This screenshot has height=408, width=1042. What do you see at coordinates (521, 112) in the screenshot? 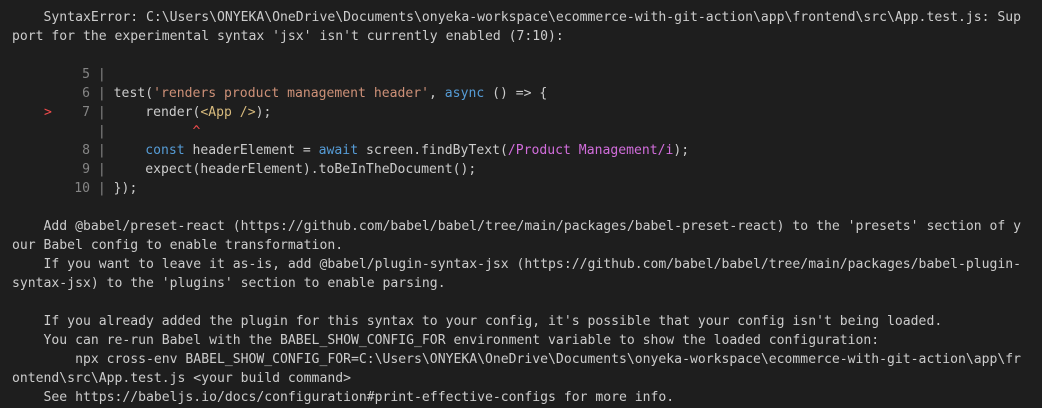
I see `code-frame-line-error: >7 | render(<App />);` at bounding box center [521, 112].